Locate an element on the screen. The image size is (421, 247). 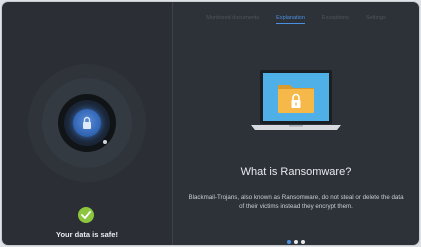
status-text: Your data is safe! is located at coordinates (87, 234).